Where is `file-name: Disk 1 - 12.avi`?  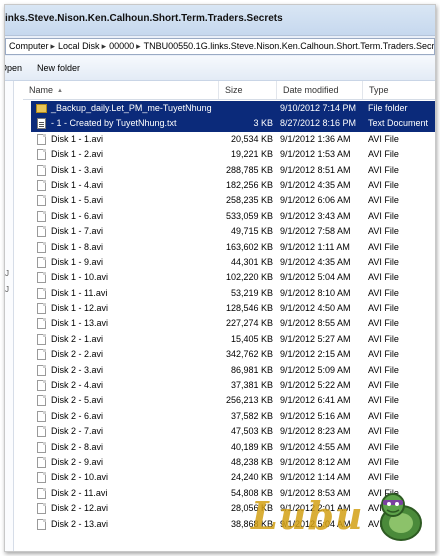
file-name: Disk 1 - 12.avi is located at coordinates (80, 308).